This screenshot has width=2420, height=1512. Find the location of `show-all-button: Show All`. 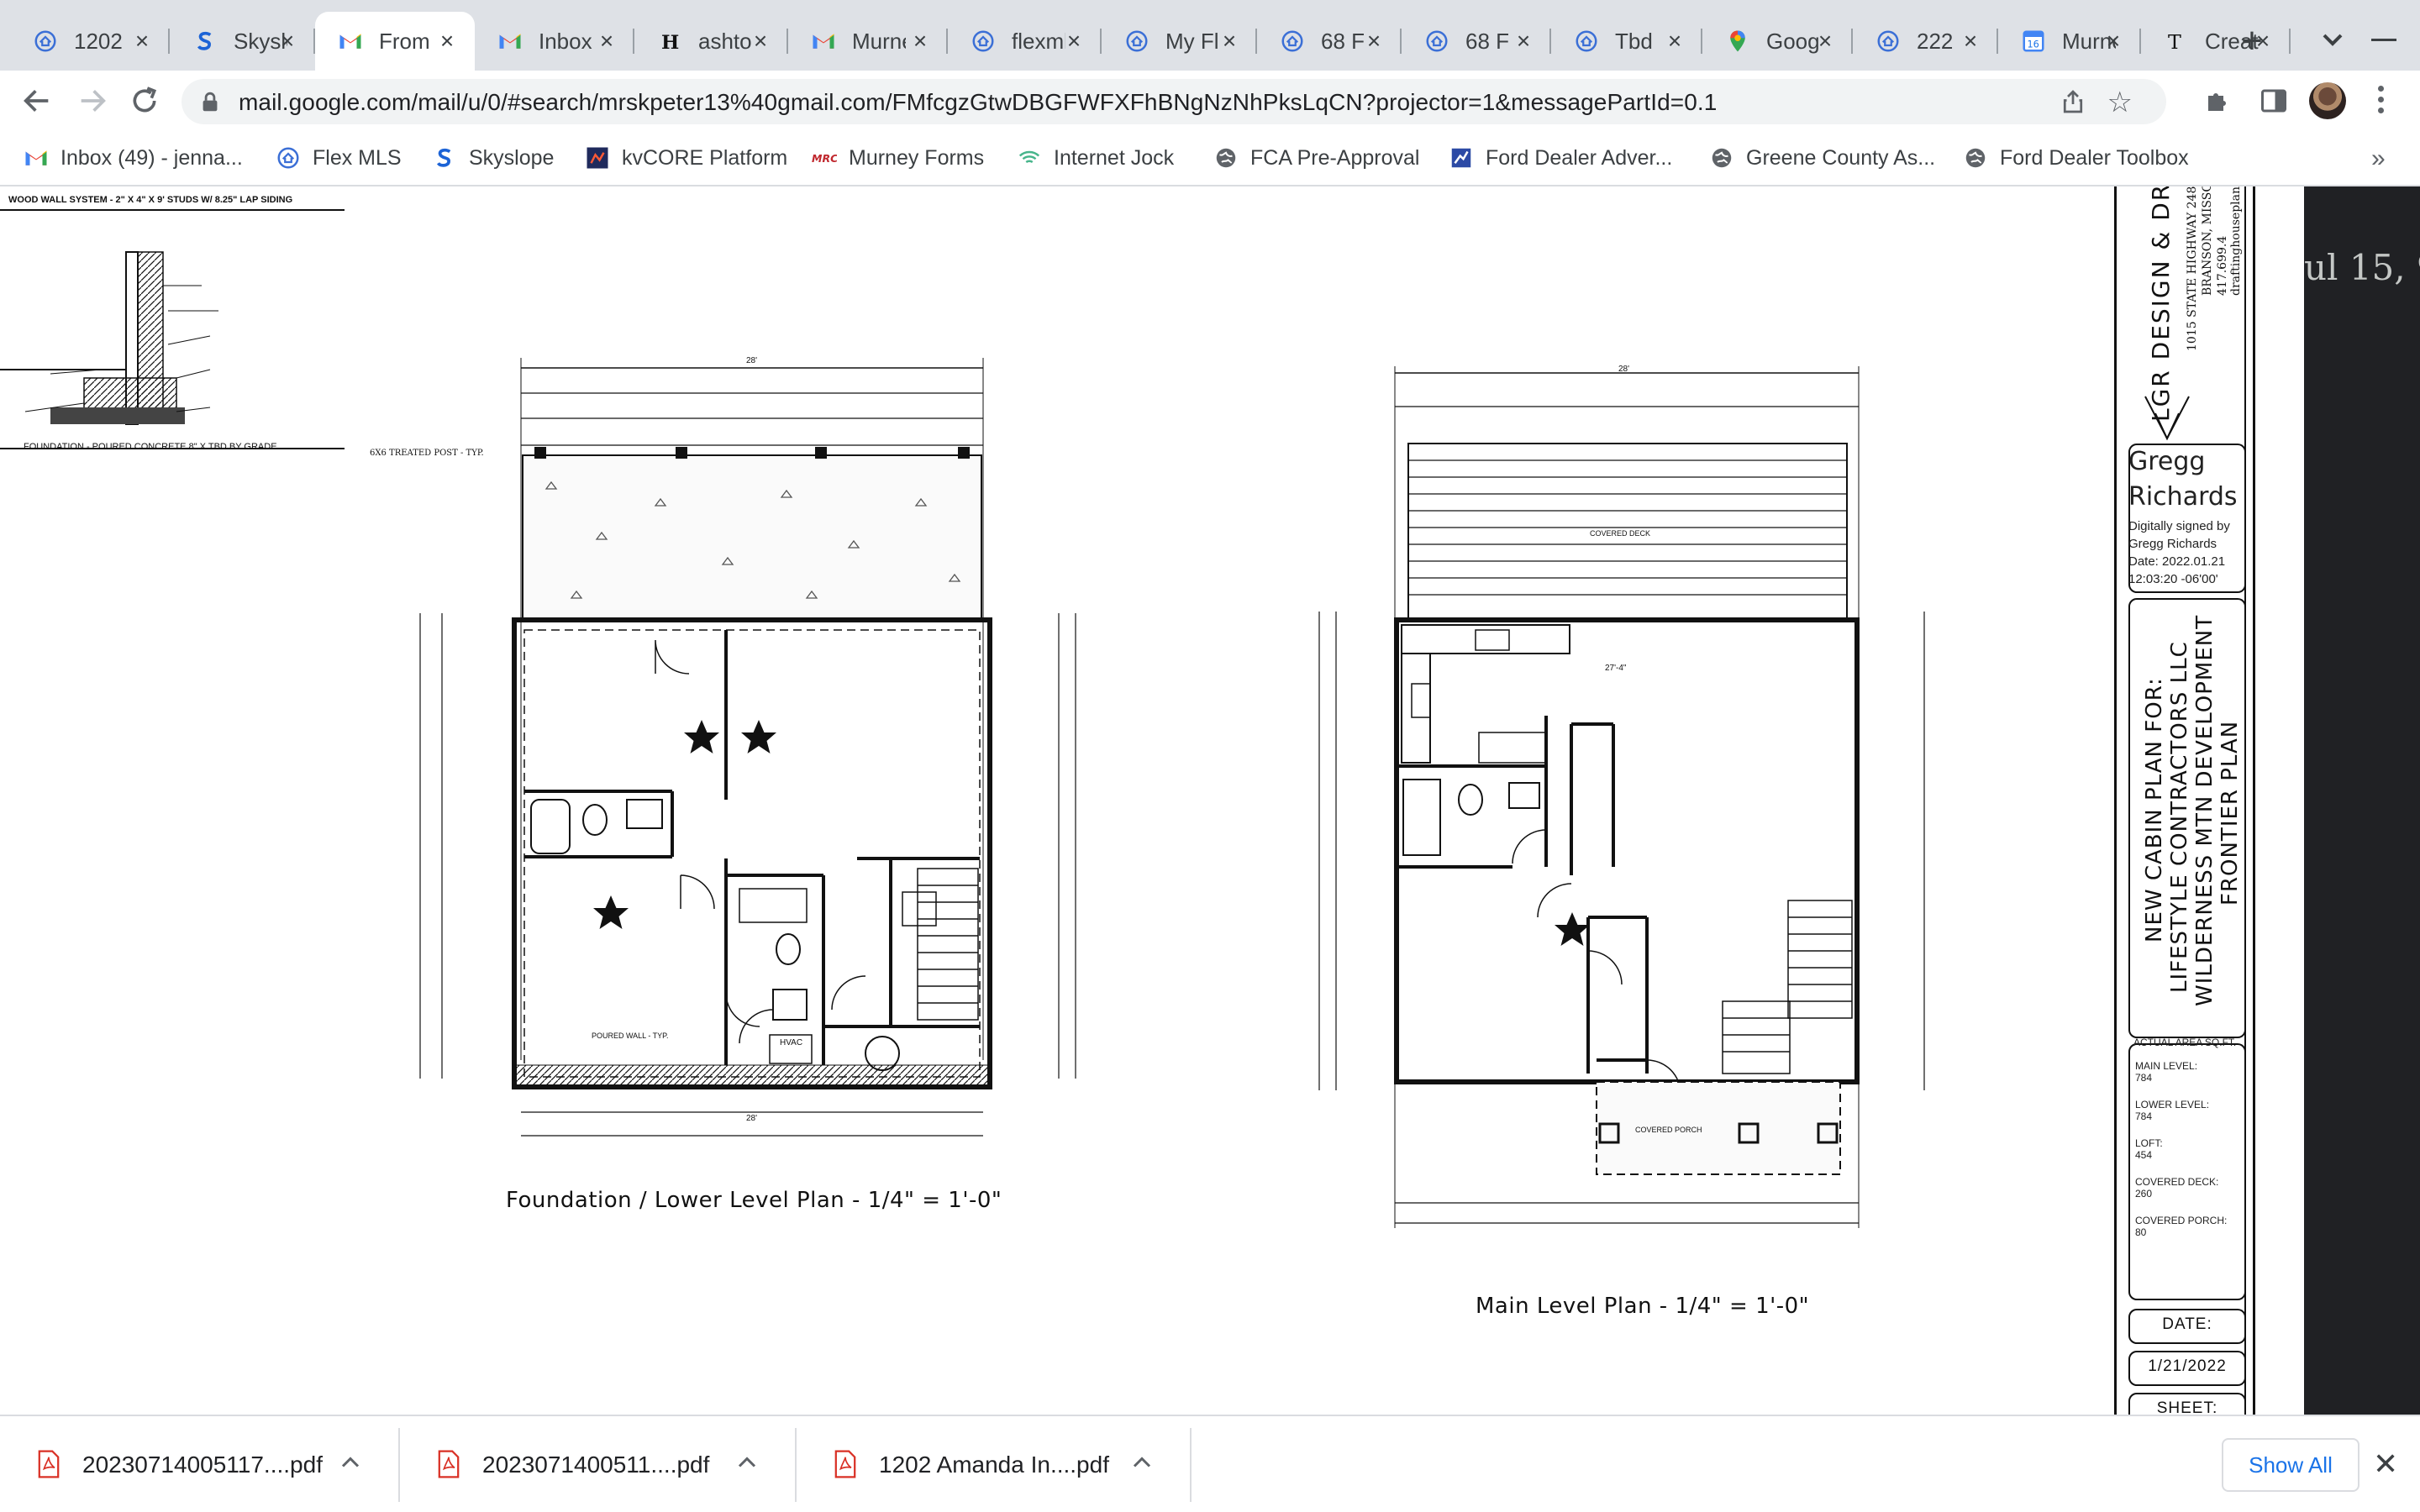

show-all-button: Show All is located at coordinates (2291, 1465).